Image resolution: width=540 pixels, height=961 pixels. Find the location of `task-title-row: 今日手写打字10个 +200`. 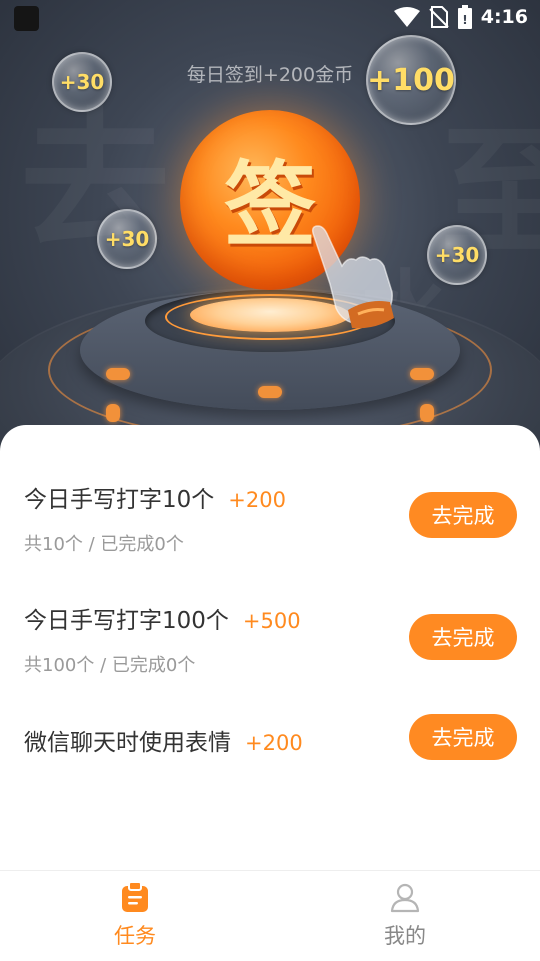

task-title-row: 今日手写打字10个 +200 is located at coordinates (155, 497).